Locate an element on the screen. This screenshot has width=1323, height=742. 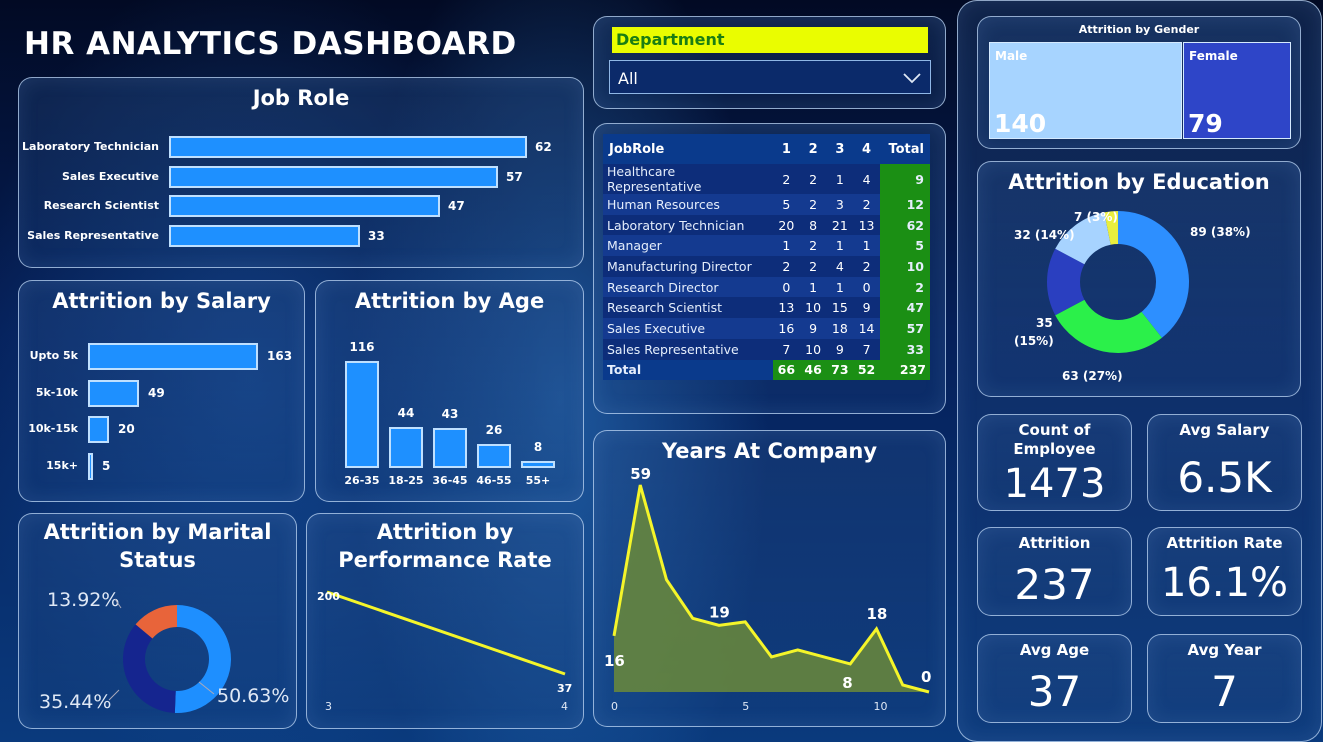
department-dropdown: All is located at coordinates (770, 77).